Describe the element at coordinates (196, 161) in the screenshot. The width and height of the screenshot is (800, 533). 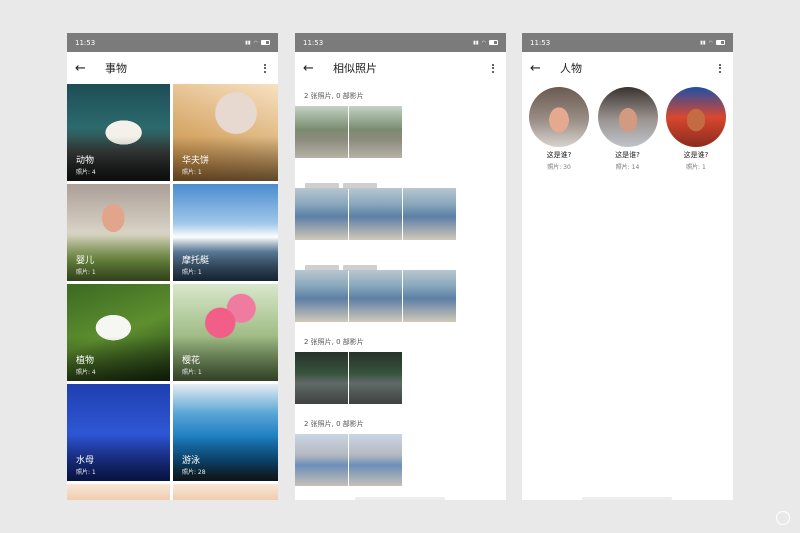
I see `tile-label: 华夫饼` at that location.